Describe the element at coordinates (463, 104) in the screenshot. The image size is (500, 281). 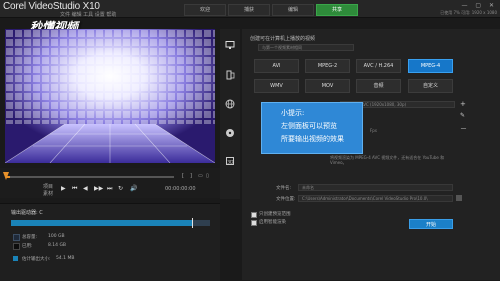
I see `add-profile-button: +` at that location.